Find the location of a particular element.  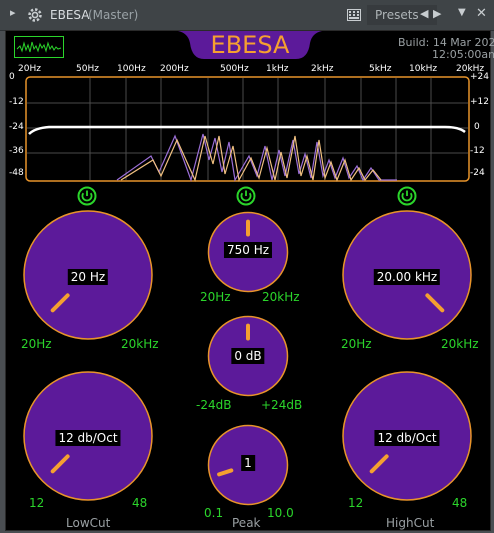

highcut-slope-max: 48 is located at coordinates (460, 503).